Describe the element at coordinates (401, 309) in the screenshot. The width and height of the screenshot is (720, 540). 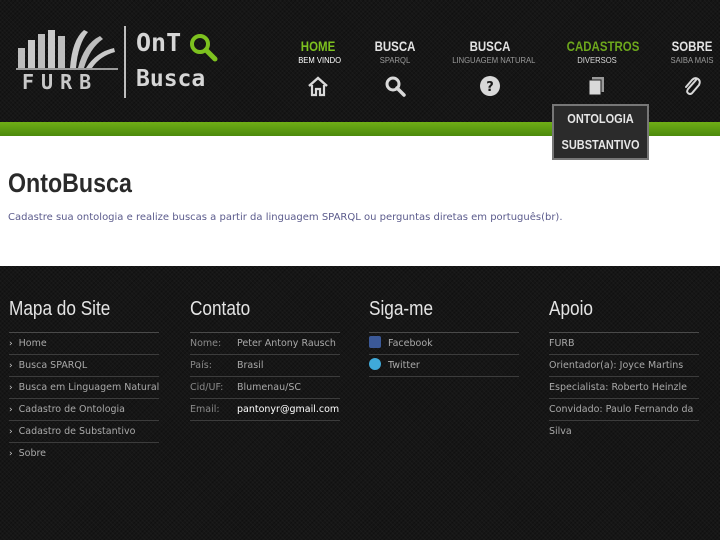
I see `social-title: Siga-me` at that location.